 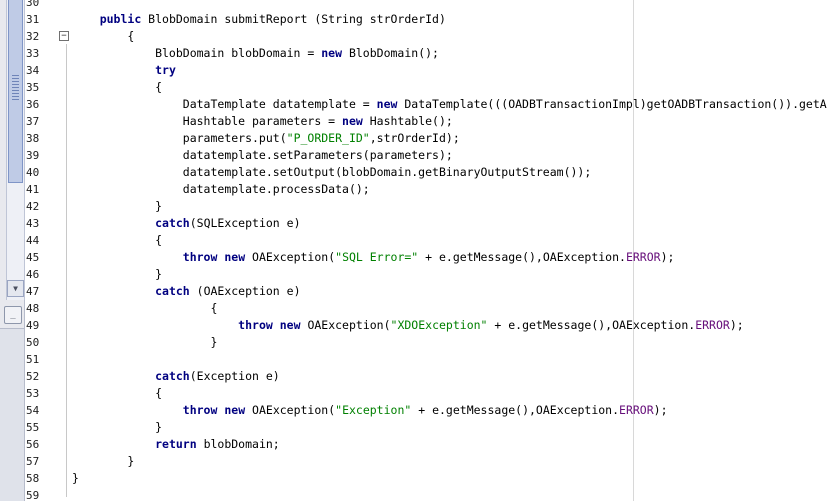 I want to click on line-number: 35, so click(x=33, y=87).